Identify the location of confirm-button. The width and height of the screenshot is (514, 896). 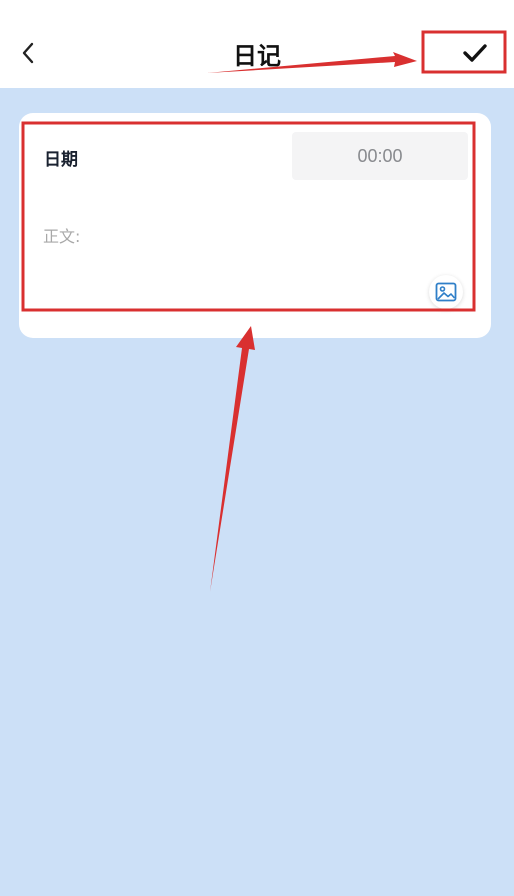
(475, 53).